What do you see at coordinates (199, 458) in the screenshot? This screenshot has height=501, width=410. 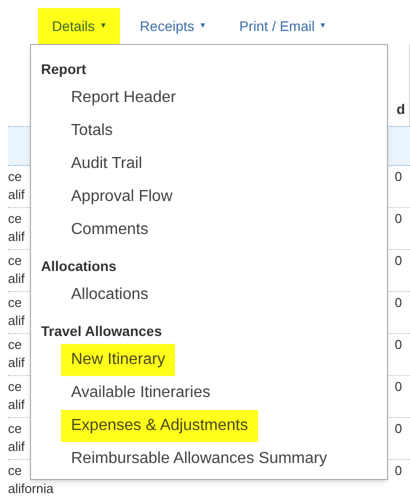 I see `menu-item: Reimbursable Allowances Summary` at bounding box center [199, 458].